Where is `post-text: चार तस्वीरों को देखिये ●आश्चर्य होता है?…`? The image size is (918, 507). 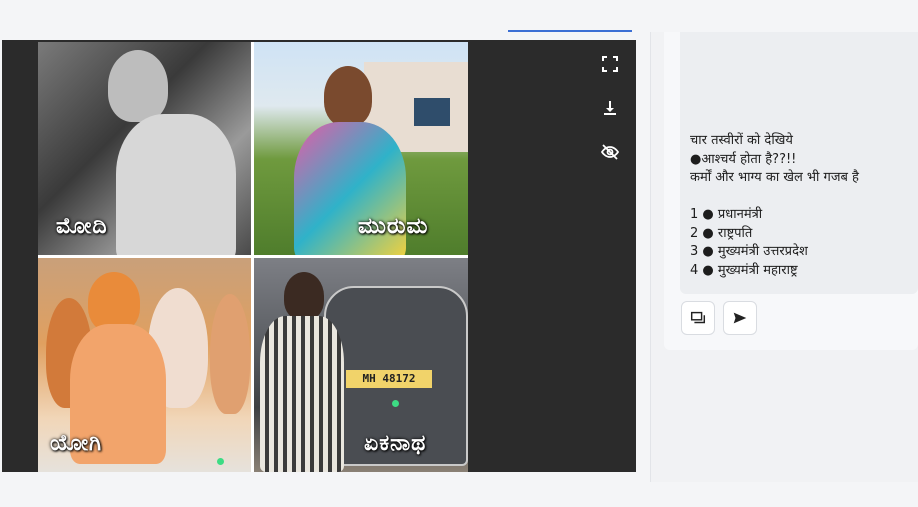
post-text: चार तस्वीरों को देखिये ●आश्चर्य होता है?… is located at coordinates (800, 206).